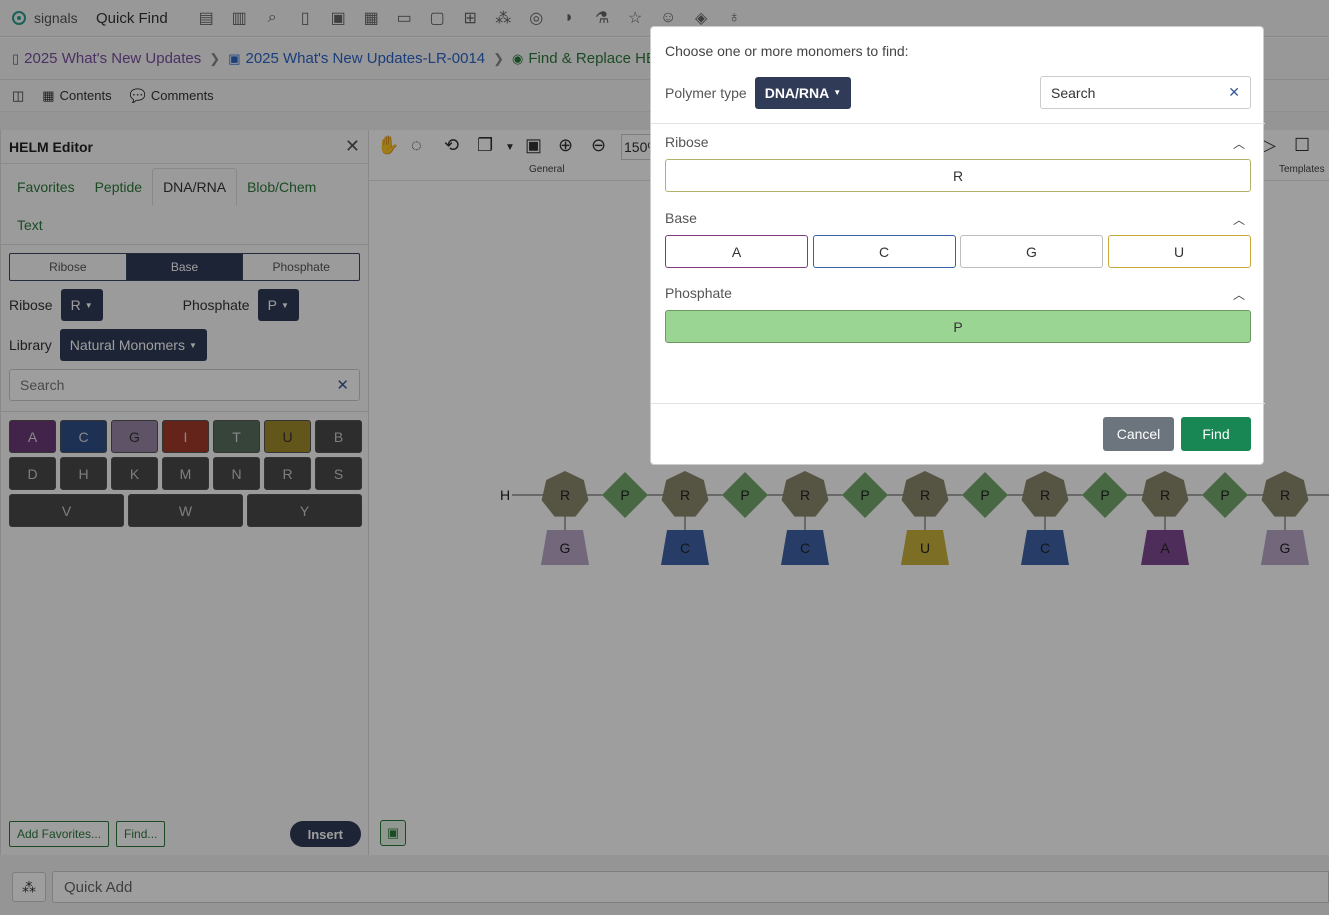 This screenshot has width=1329, height=915. What do you see at coordinates (681, 218) in the screenshot?
I see `base-section-title: Base` at bounding box center [681, 218].